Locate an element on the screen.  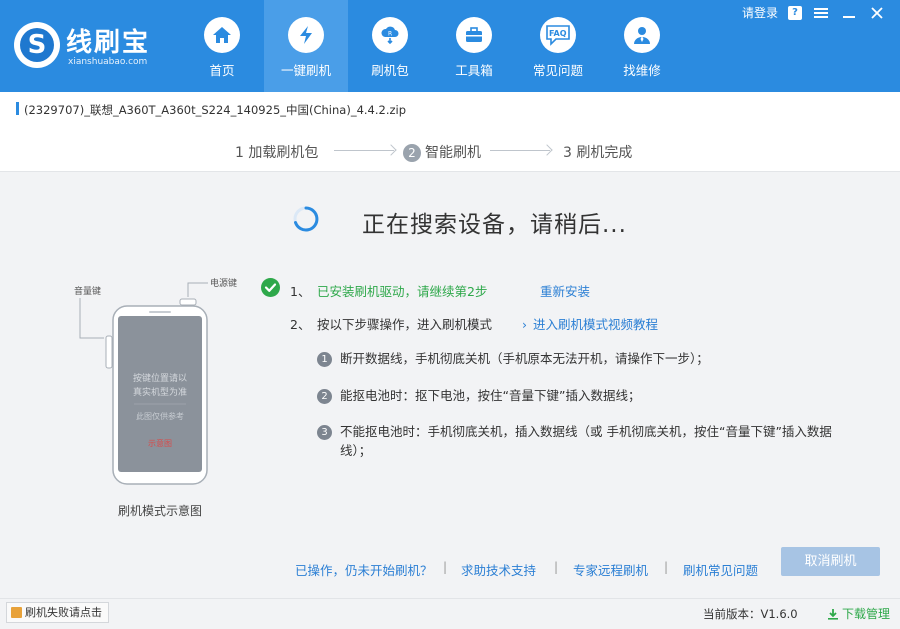
nav-label-toolbox: 工具箱 is located at coordinates (474, 70).